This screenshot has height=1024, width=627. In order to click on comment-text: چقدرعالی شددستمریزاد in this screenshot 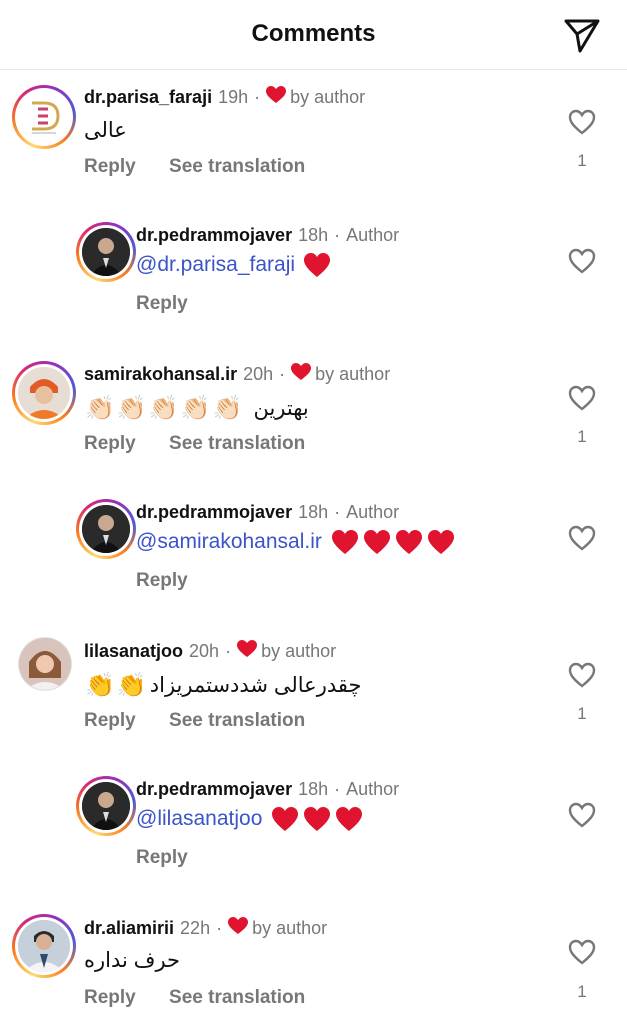, I will do `click(255, 685)`.